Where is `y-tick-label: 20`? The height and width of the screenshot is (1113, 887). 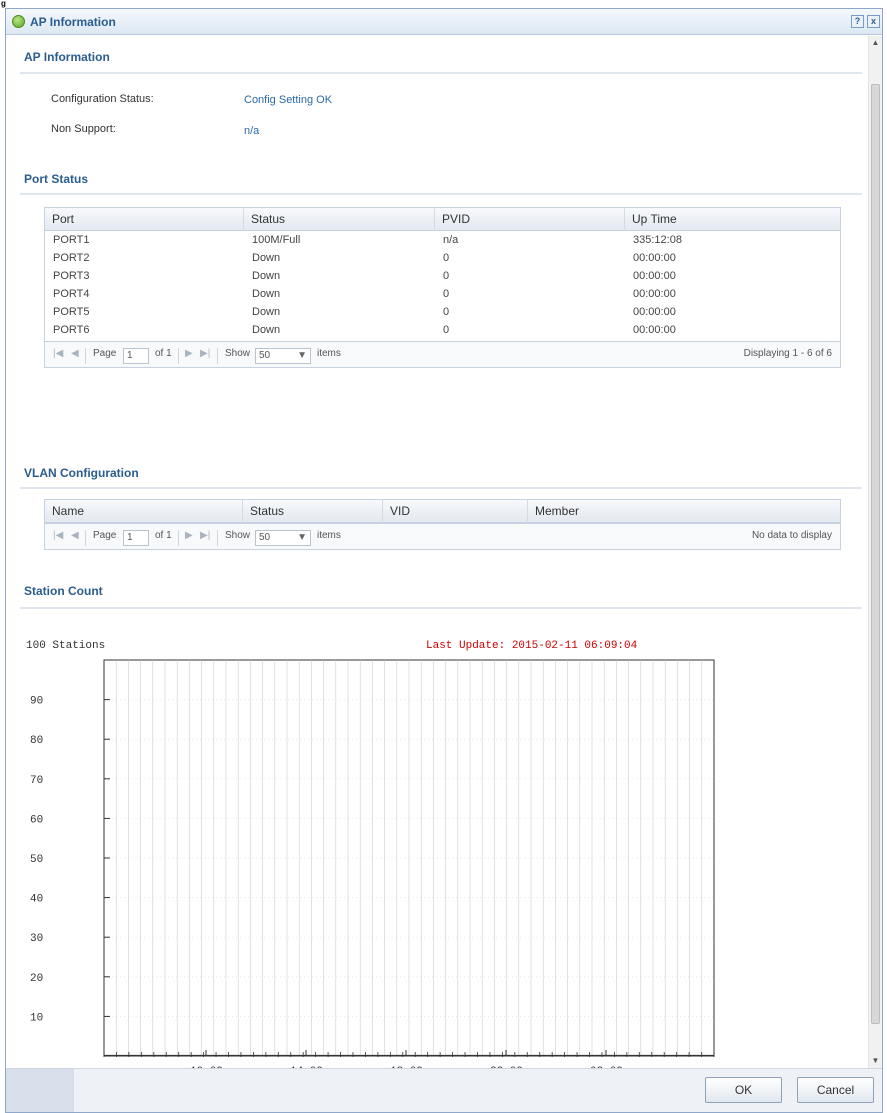
y-tick-label: 20 is located at coordinates (36, 979).